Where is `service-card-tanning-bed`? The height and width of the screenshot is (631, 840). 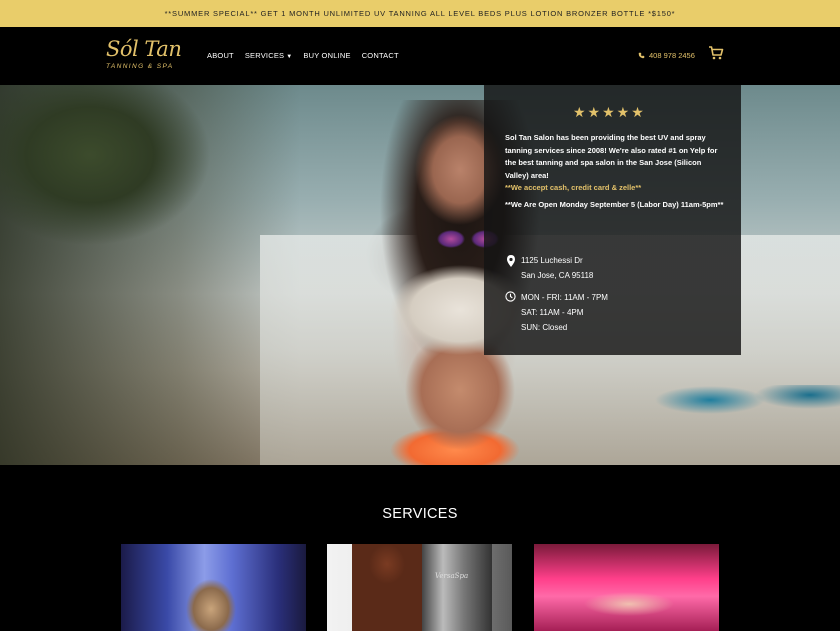 service-card-tanning-bed is located at coordinates (626, 587).